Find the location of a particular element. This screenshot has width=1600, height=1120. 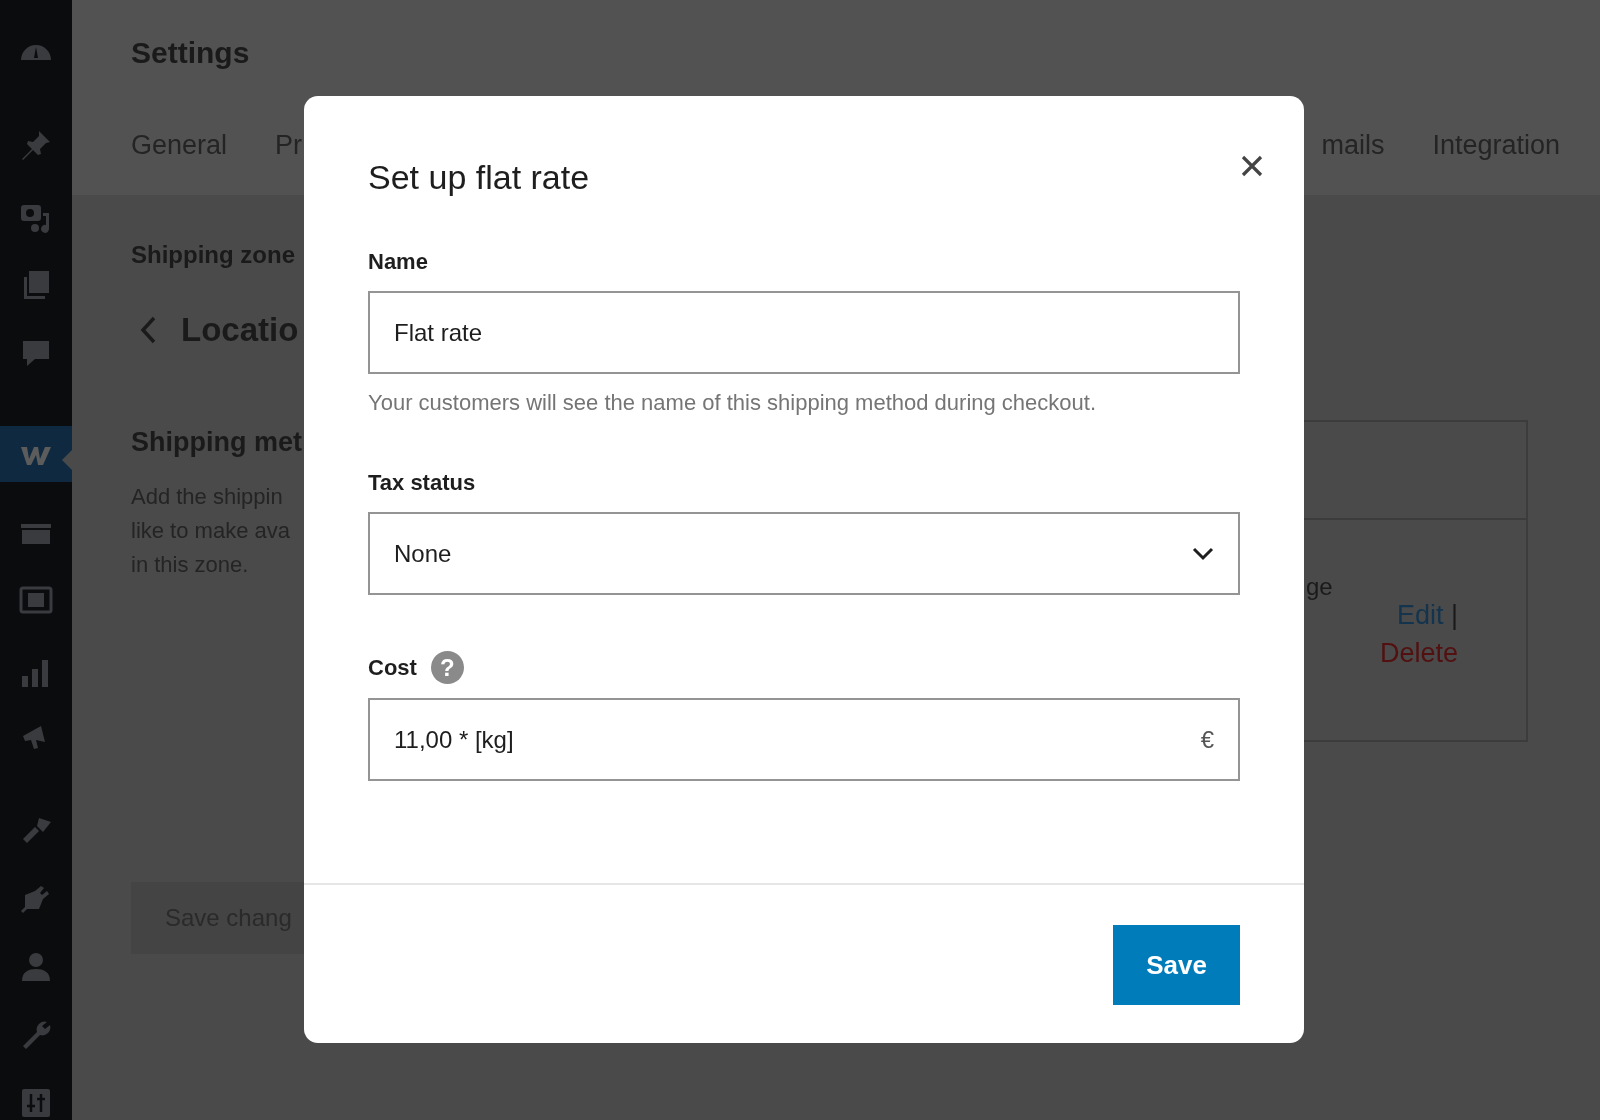

delete-link: Delete is located at coordinates (1419, 653).